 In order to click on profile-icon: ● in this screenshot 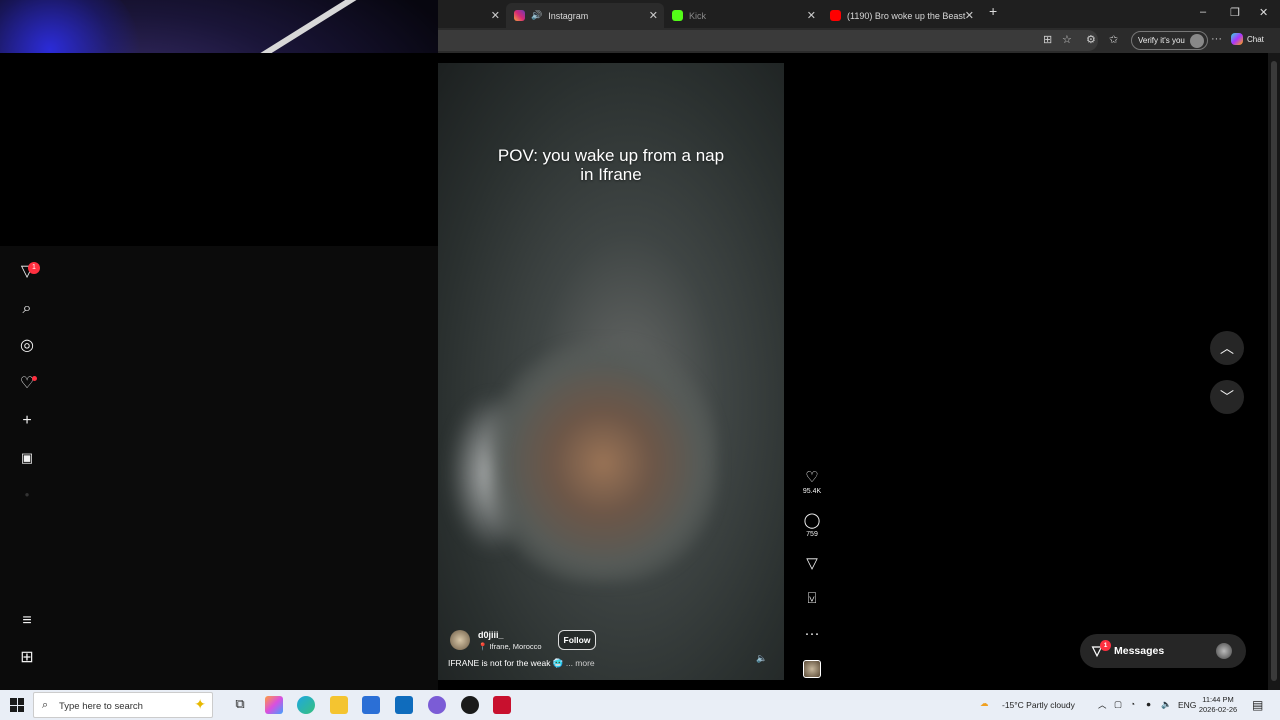, I will do `click(27, 495)`.